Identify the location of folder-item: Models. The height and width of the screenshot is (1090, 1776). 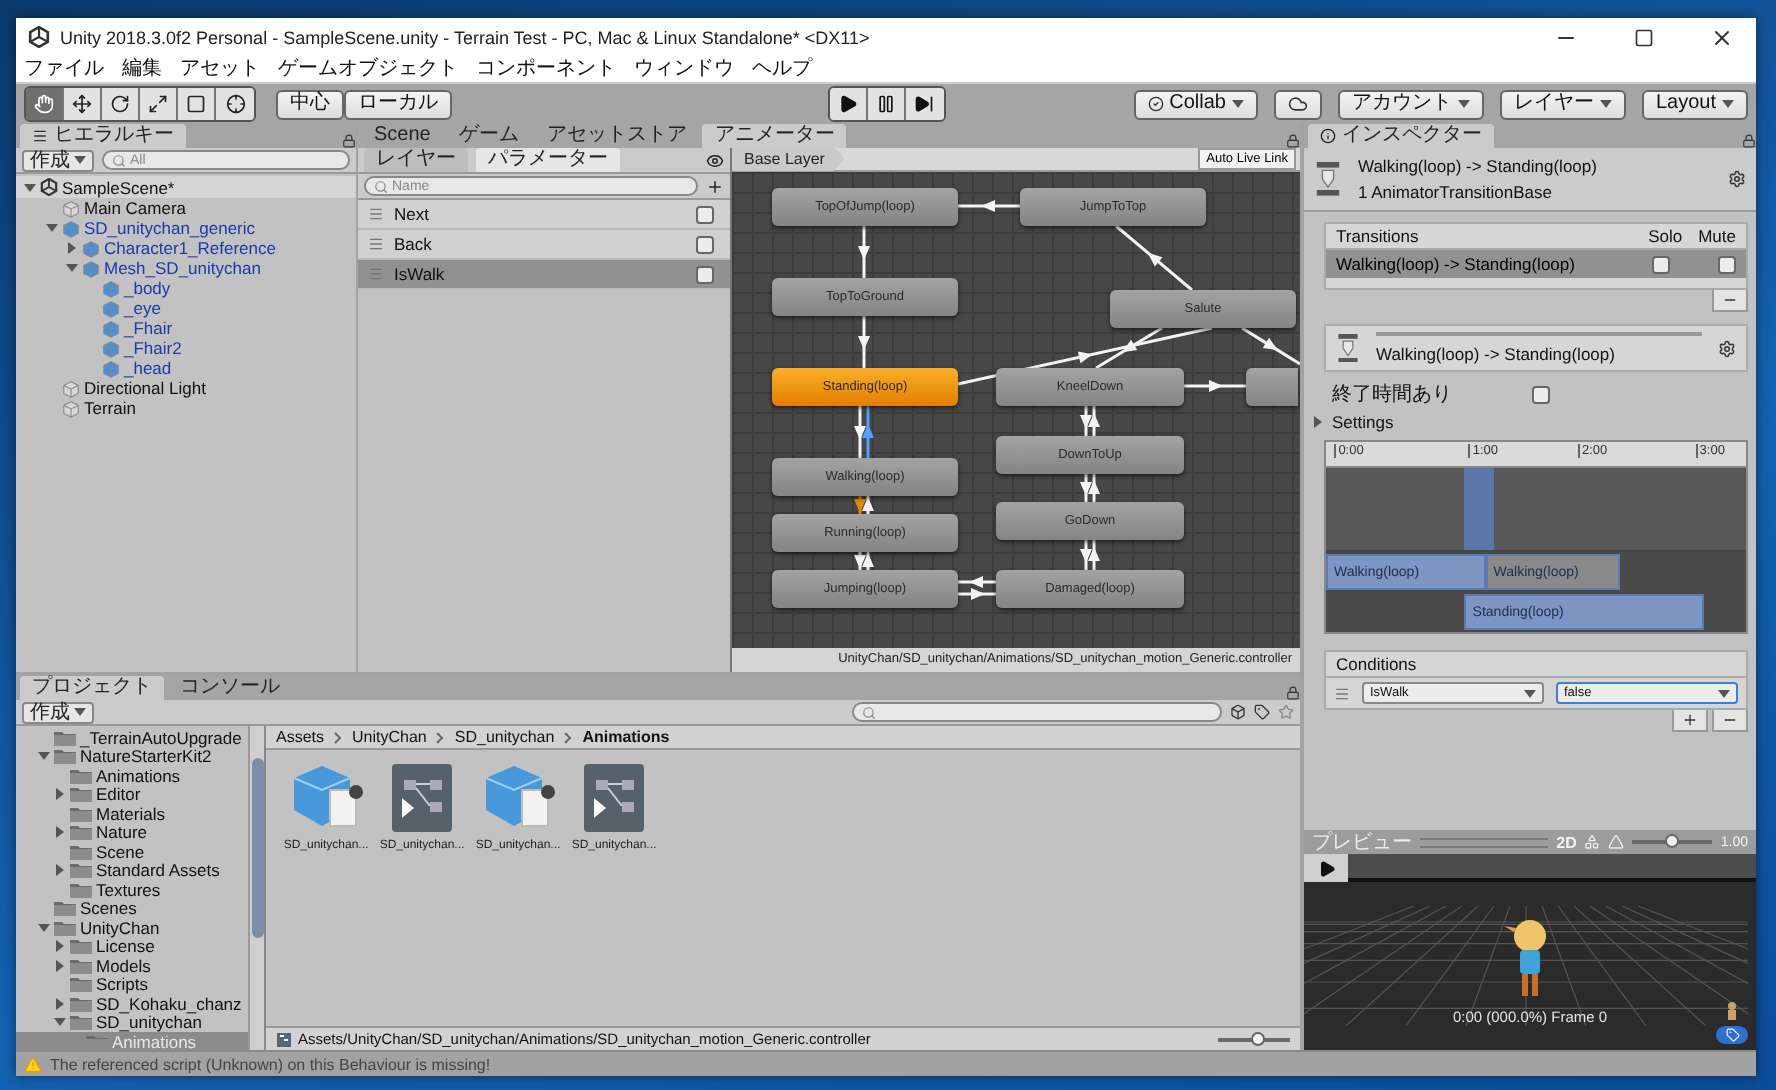
(132, 965).